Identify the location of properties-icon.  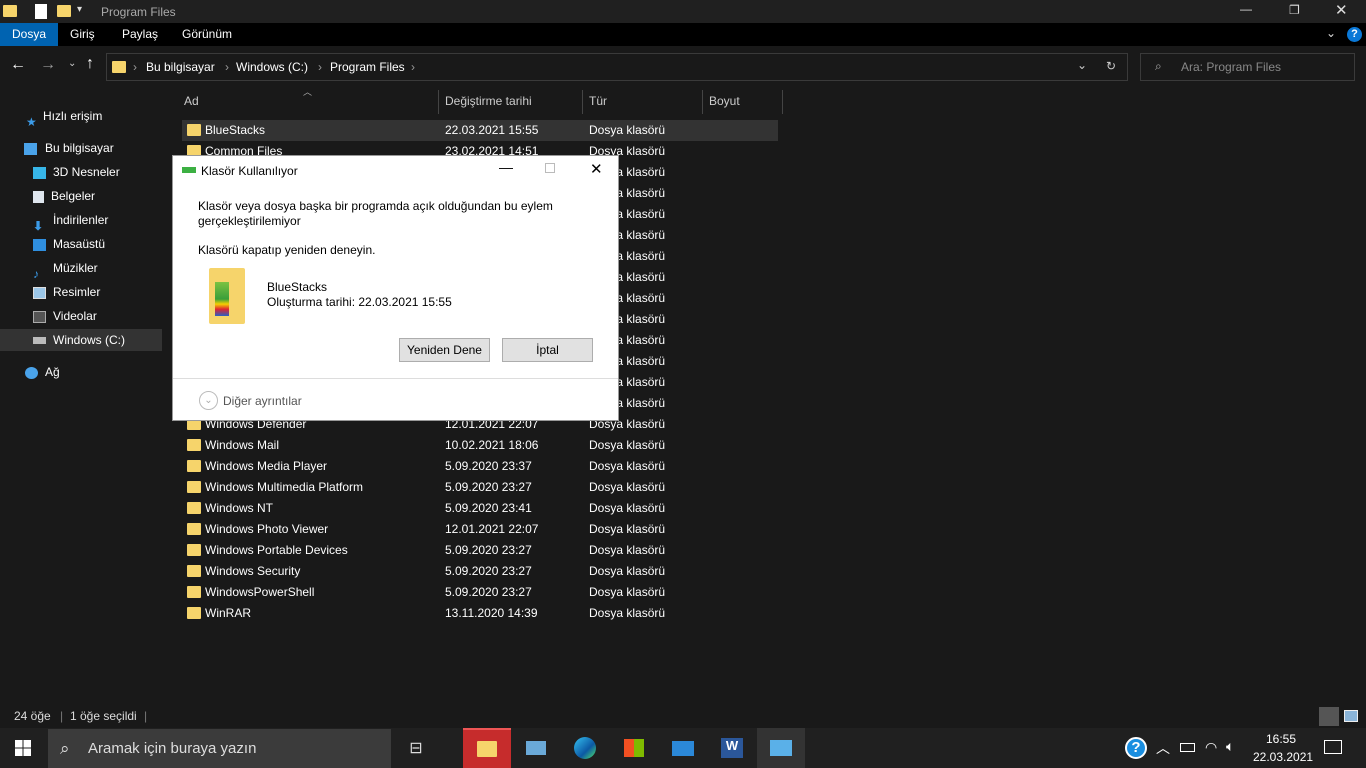
(41, 11).